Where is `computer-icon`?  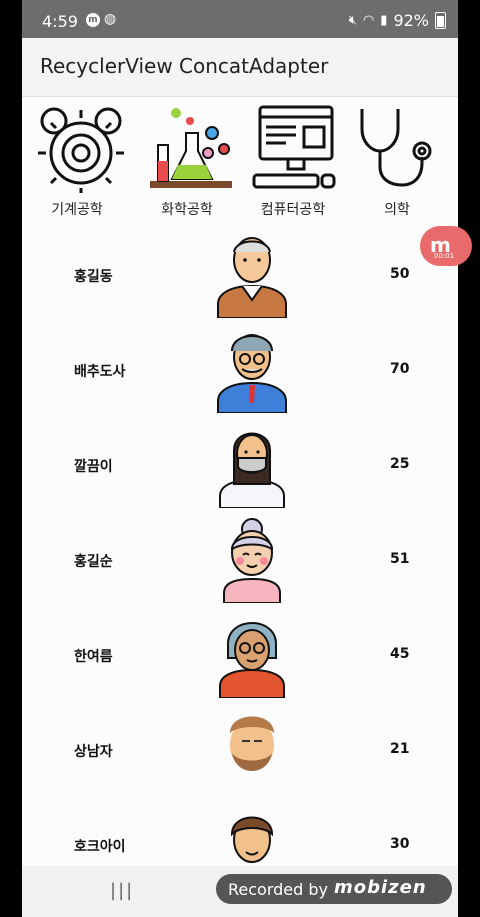
computer-icon is located at coordinates (294, 147).